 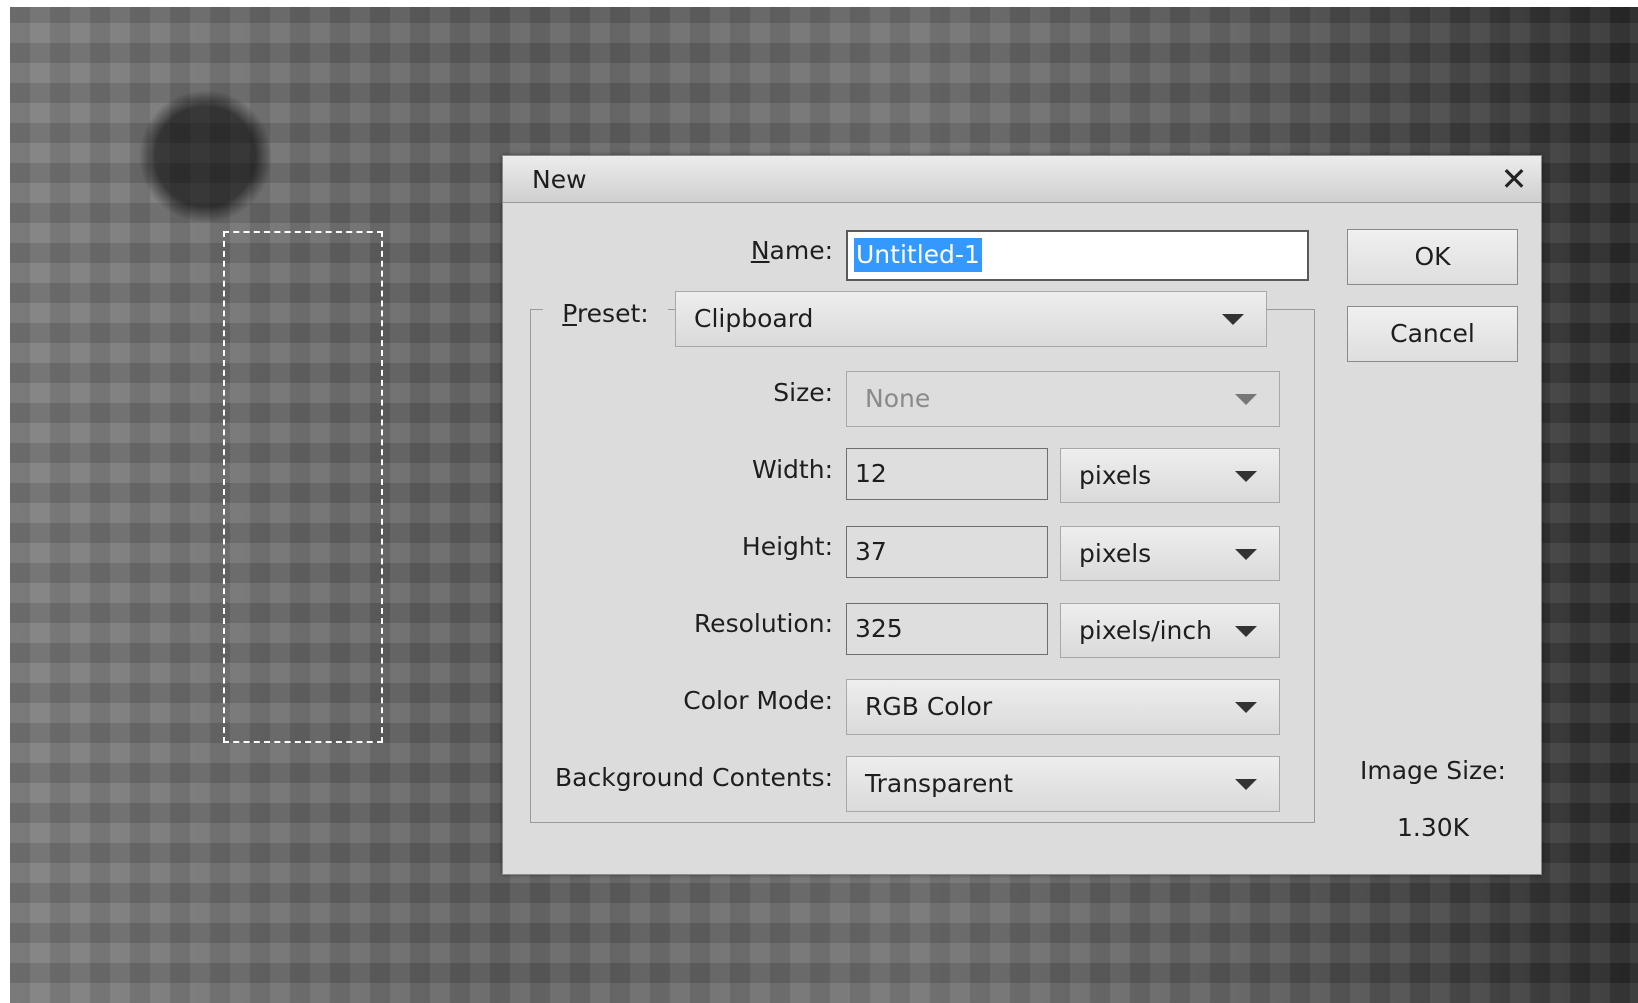 What do you see at coordinates (1432, 334) in the screenshot?
I see `cancel-button: Cancel` at bounding box center [1432, 334].